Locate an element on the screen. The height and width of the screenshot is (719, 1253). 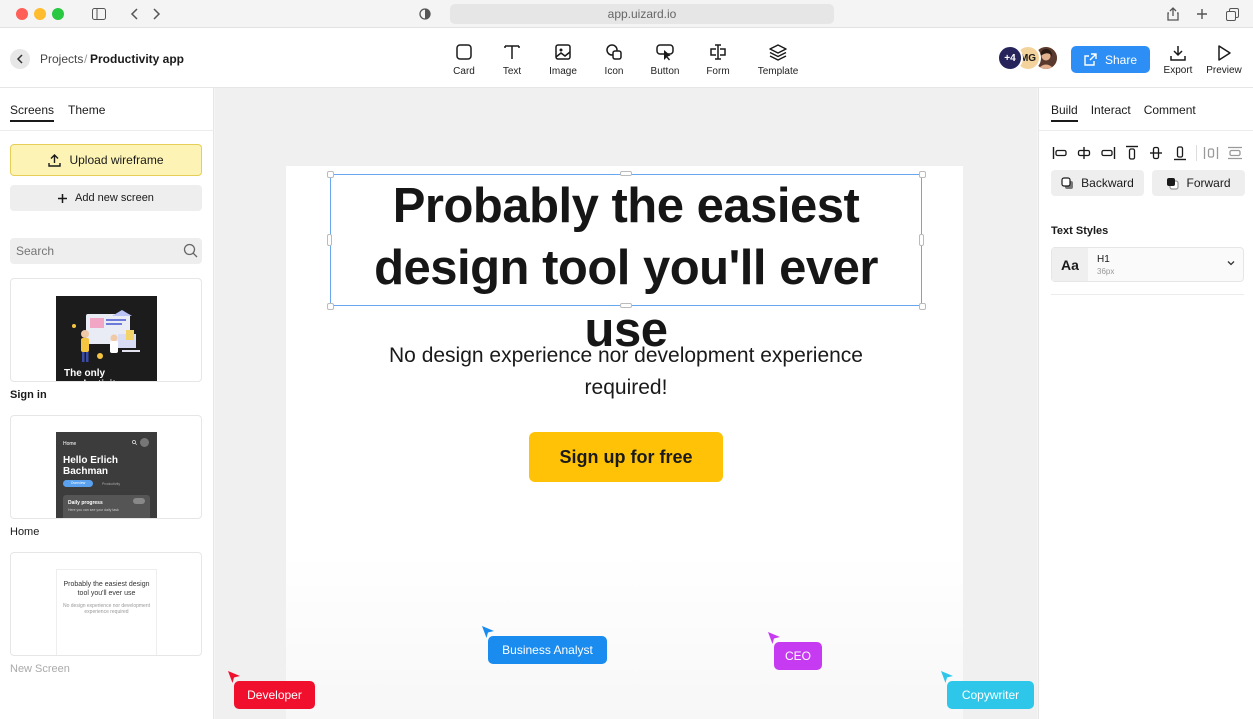
text-styles-title: Text Styles is located at coordinates (1080, 231).